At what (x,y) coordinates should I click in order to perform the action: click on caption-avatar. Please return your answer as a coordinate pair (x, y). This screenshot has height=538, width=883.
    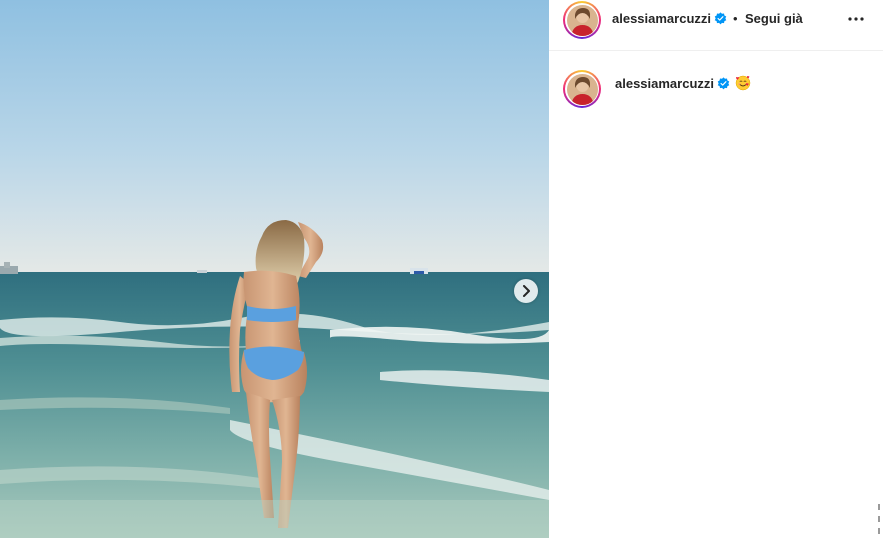
    Looking at the image, I should click on (582, 89).